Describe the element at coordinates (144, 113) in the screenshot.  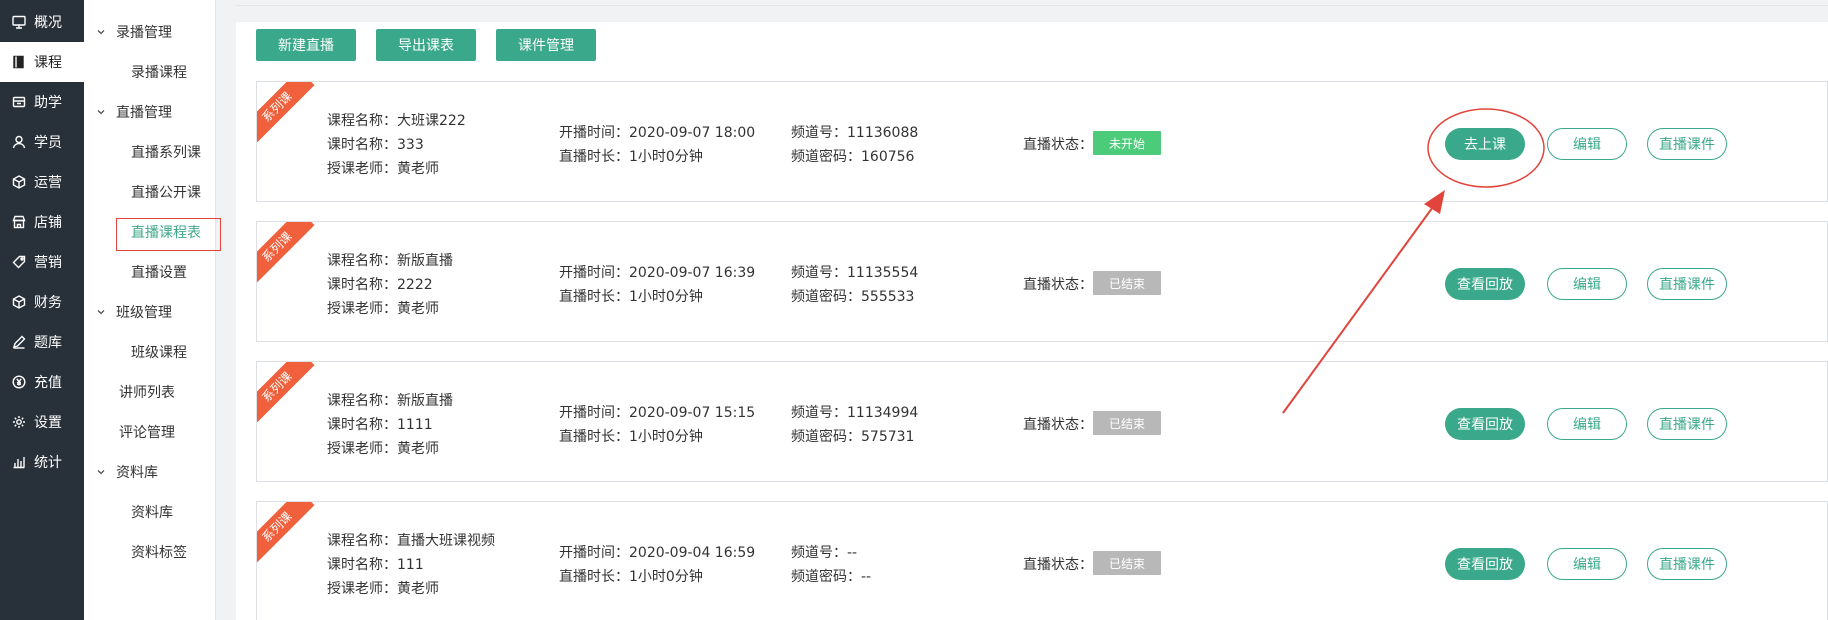
I see `submenu-group-label: 直播管理` at that location.